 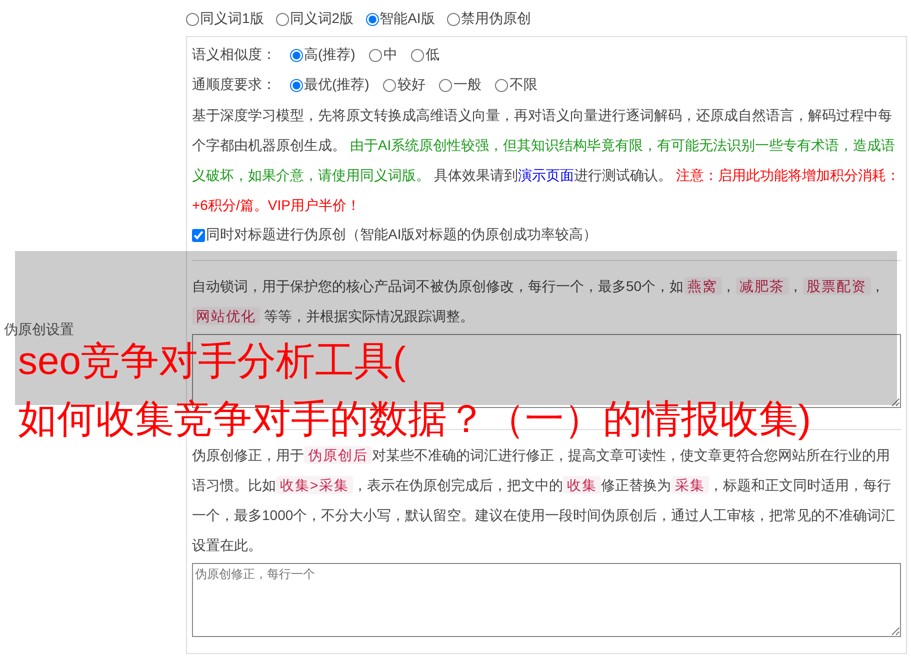 What do you see at coordinates (544, 500) in the screenshot?
I see `corrections-description: 伪原创修正，用于 伪原创后 对某些不准确的词汇进行修正，提高文章可读性，使文章更符合您网站所在行业的用语习惯。比如 收集>采集 ，表示在伪原创完成后，把文中的 收集 修正替换为 采集 ，标题和正文同时适用，每行一个，最多1000个，不分大小写，默认留空。建议在使用一段时间伪原创后，通过人工审核，把常见的不准确词汇设置在此。` at bounding box center [544, 500].